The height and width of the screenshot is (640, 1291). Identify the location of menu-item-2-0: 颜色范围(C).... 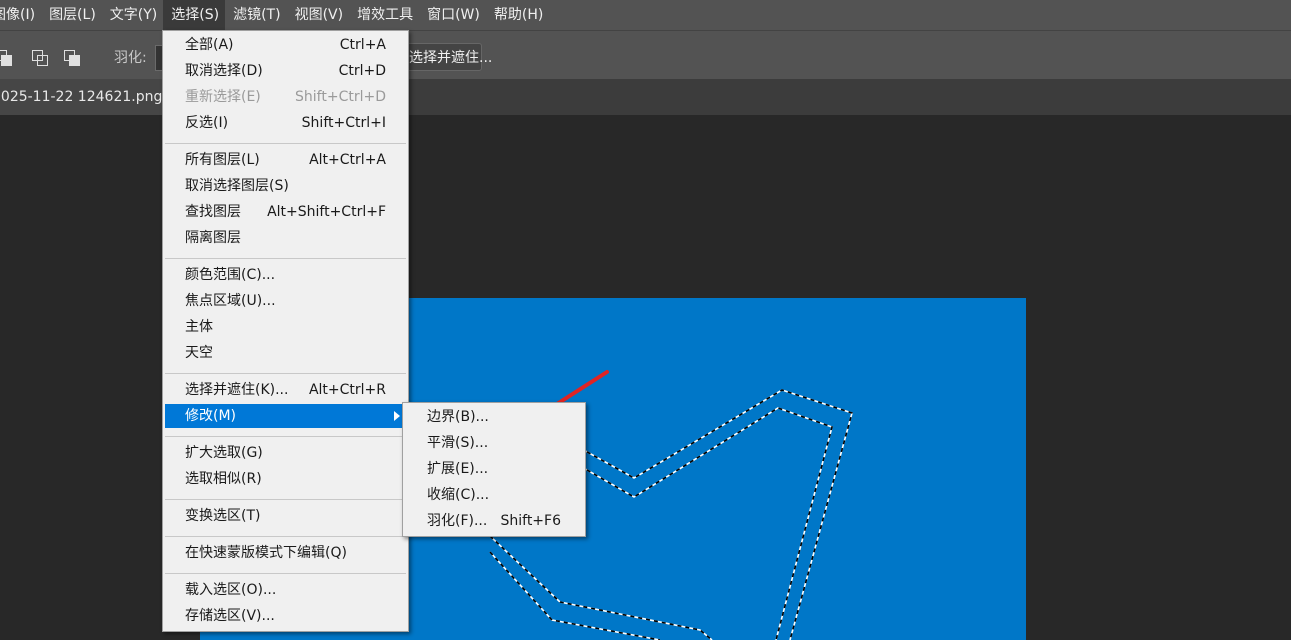
(285, 275).